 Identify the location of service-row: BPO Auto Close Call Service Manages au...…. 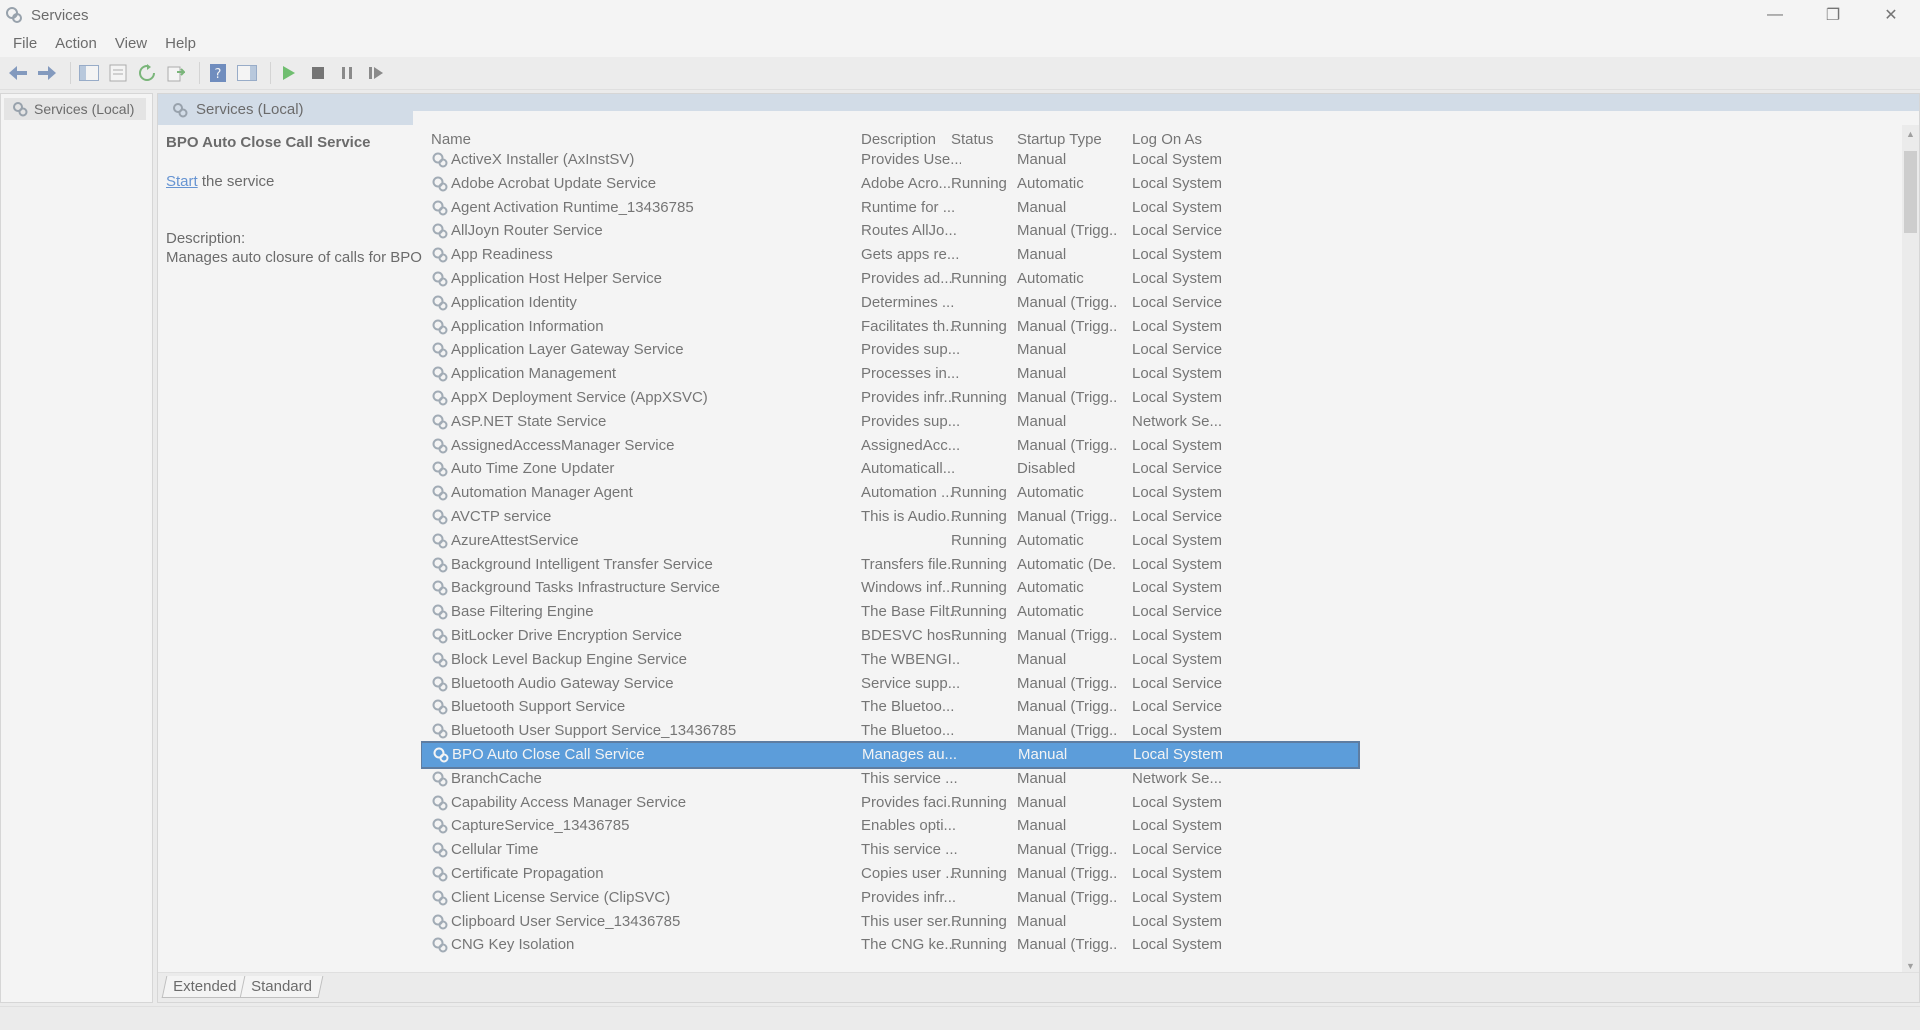
(890, 754).